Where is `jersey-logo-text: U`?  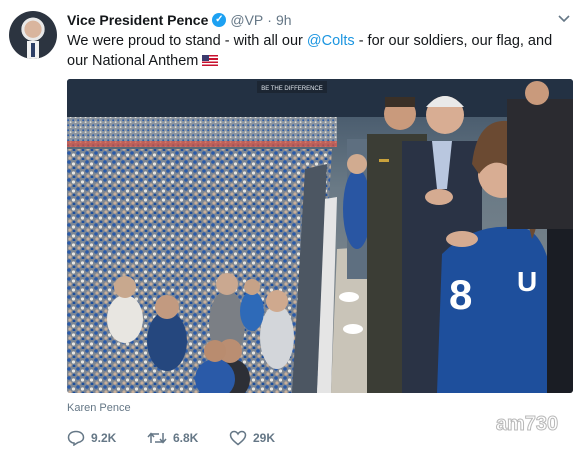
jersey-logo-text: U is located at coordinates (527, 281).